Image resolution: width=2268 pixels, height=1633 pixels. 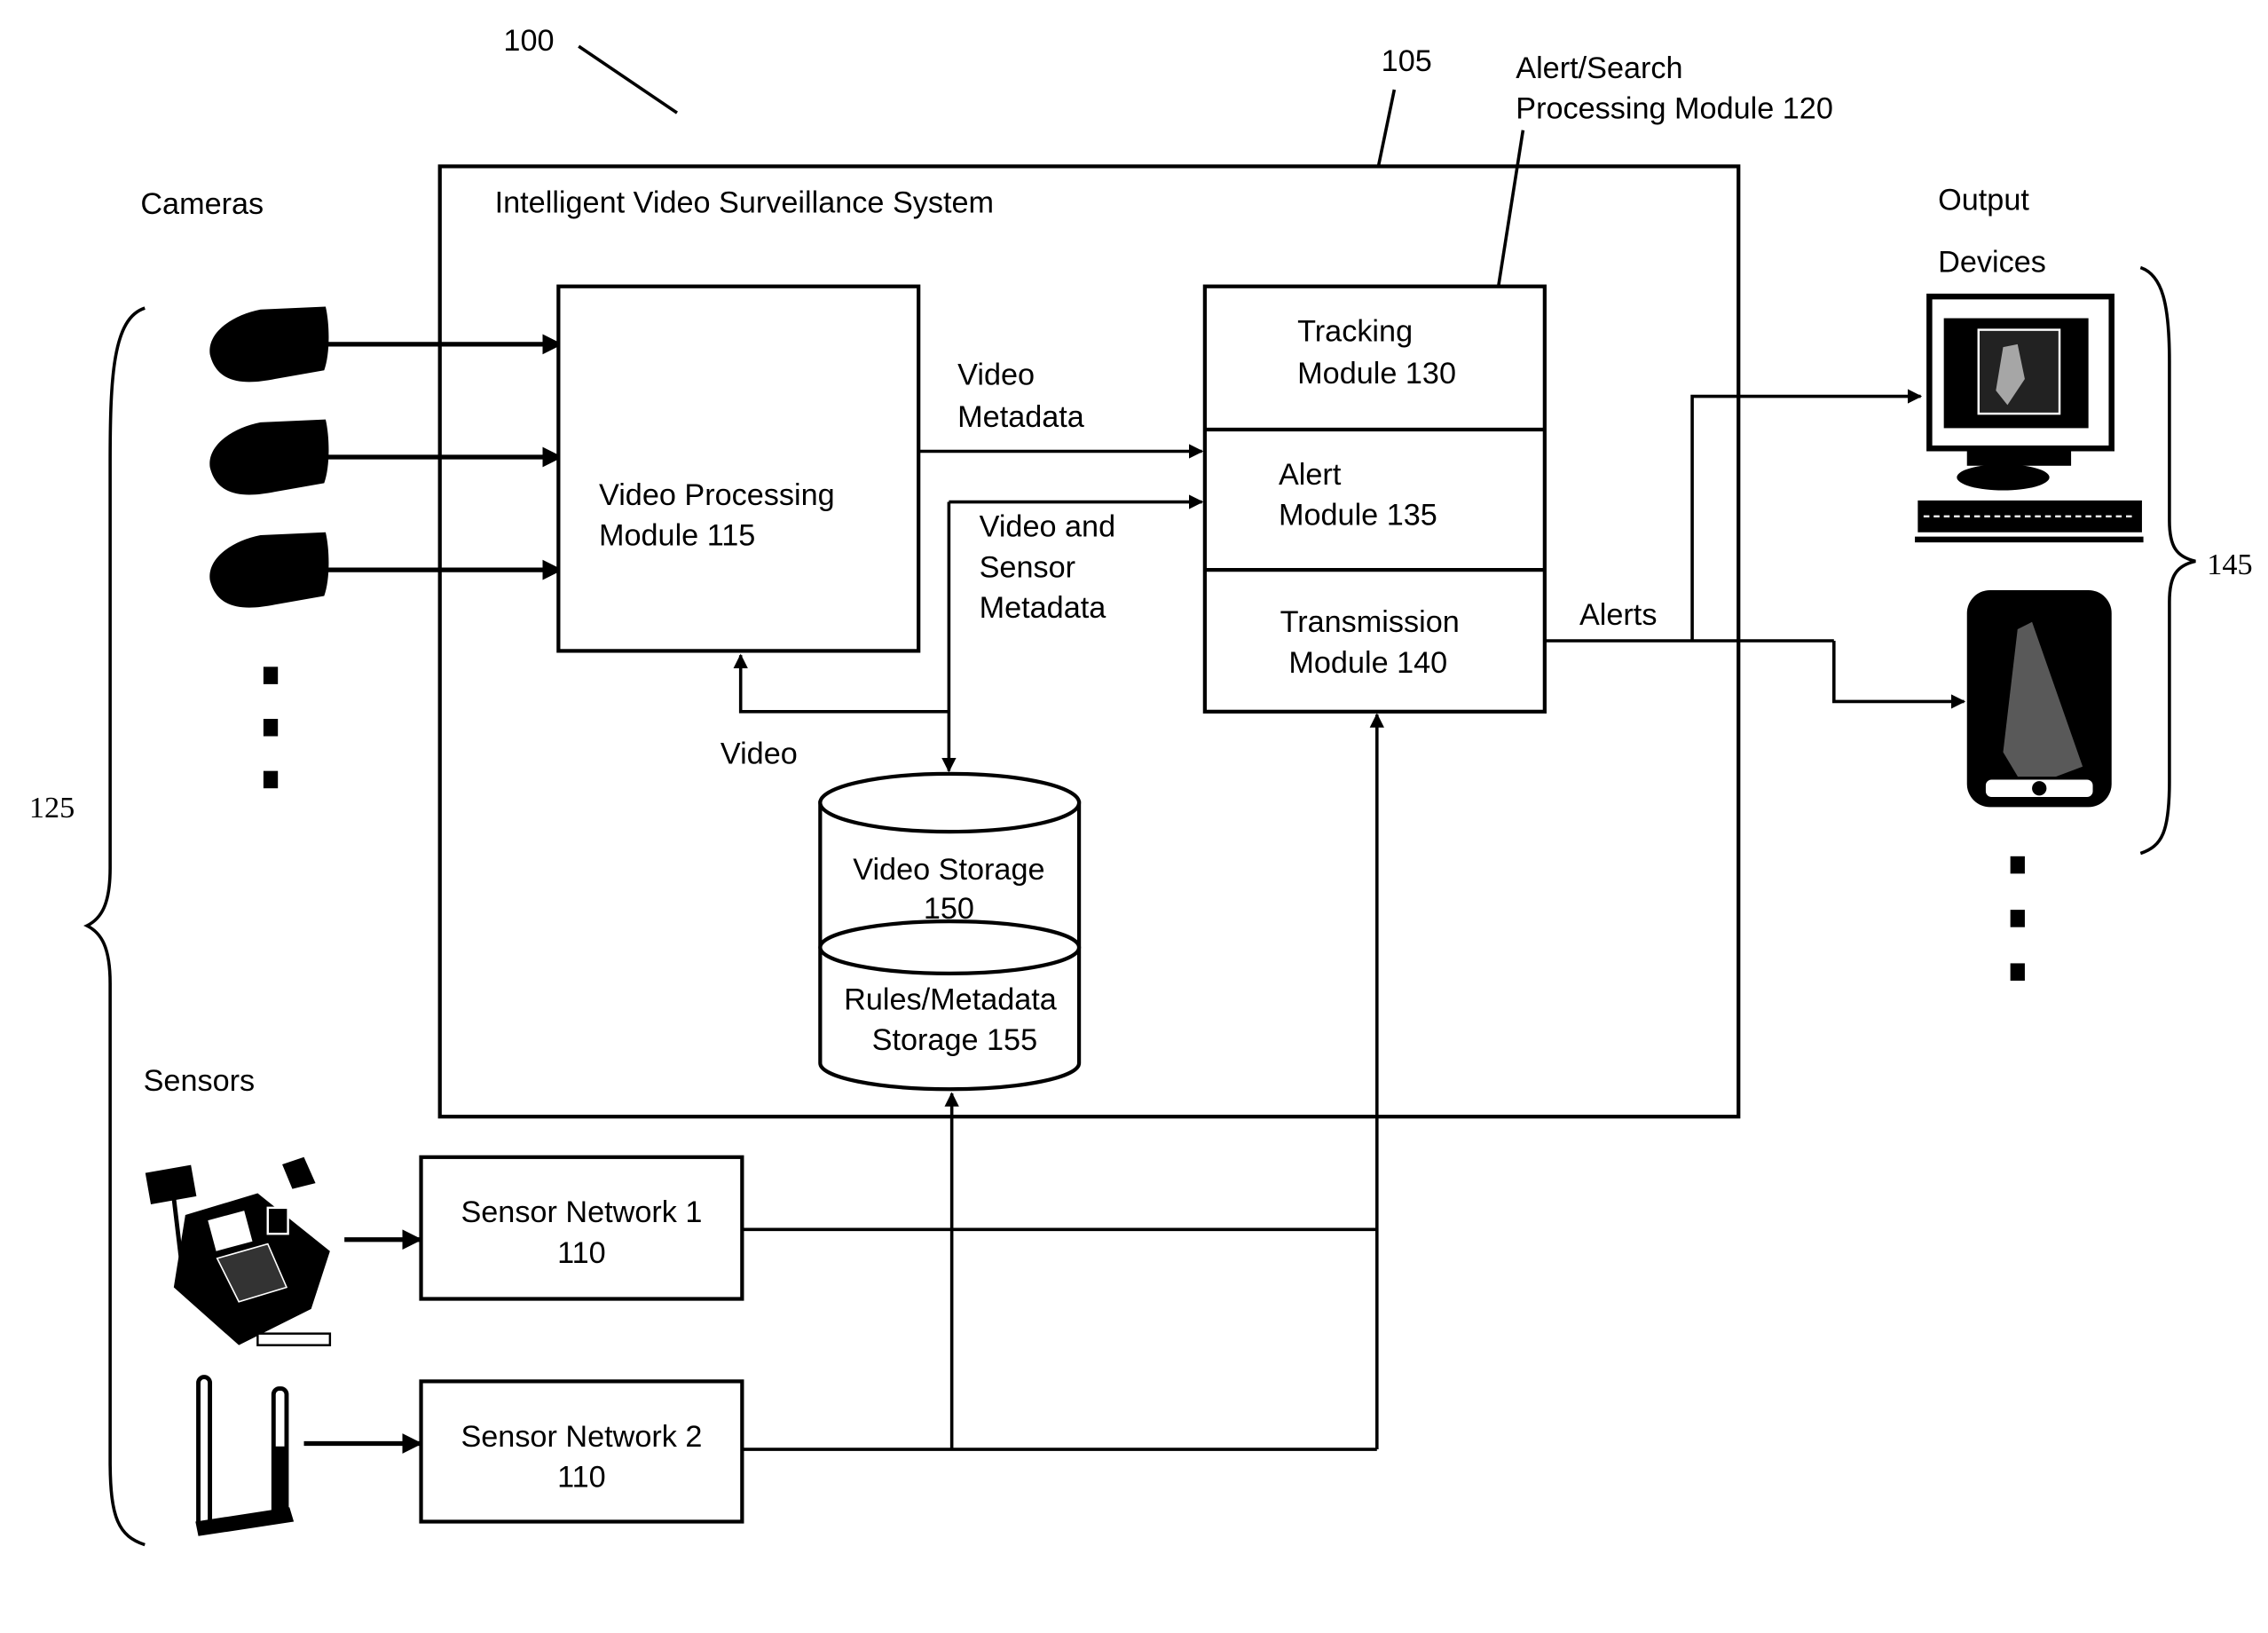 I want to click on tracking-module-label-line2: Module 130, so click(x=1376, y=373).